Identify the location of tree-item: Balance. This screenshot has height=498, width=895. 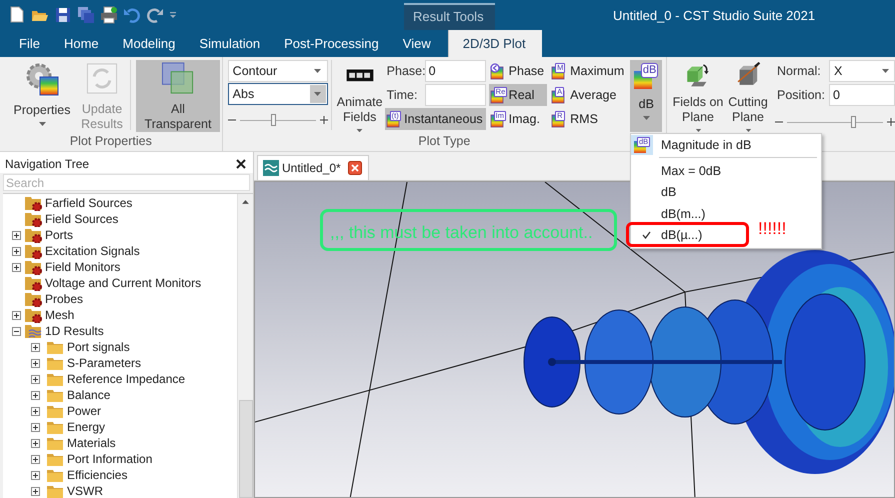
(88, 395).